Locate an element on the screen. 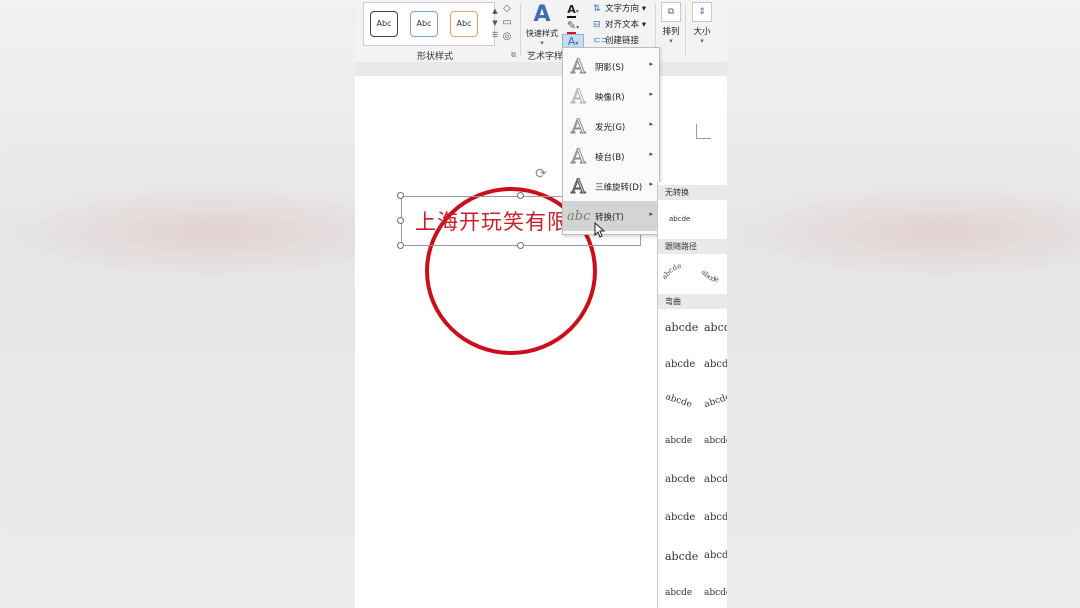 The image size is (1080, 608). menu-item-label: 阴影(S) is located at coordinates (610, 68).